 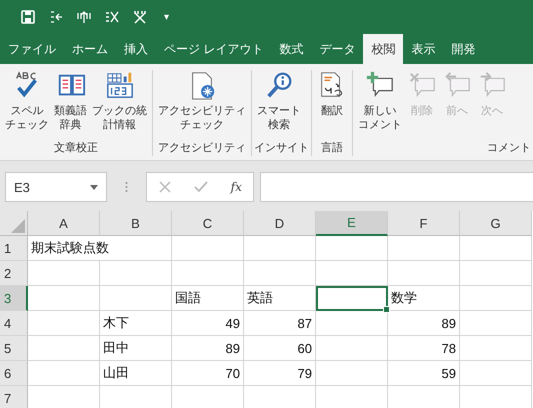 What do you see at coordinates (136, 323) in the screenshot?
I see `table-cell: 木下` at bounding box center [136, 323].